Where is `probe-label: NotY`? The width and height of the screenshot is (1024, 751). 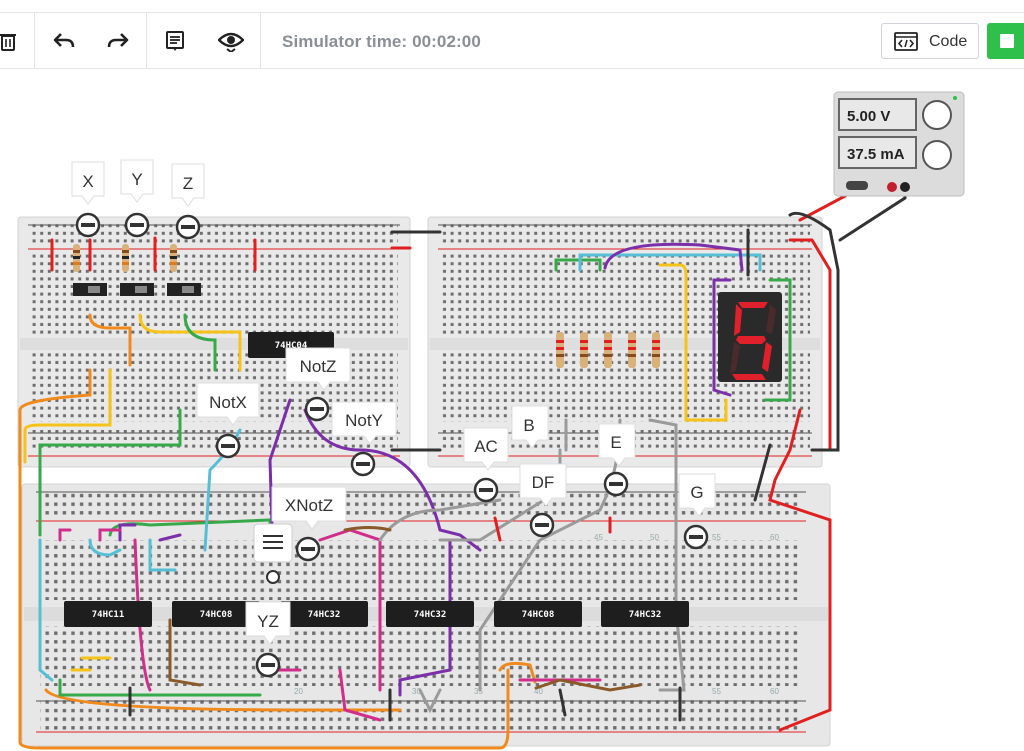
probe-label: NotY is located at coordinates (364, 420).